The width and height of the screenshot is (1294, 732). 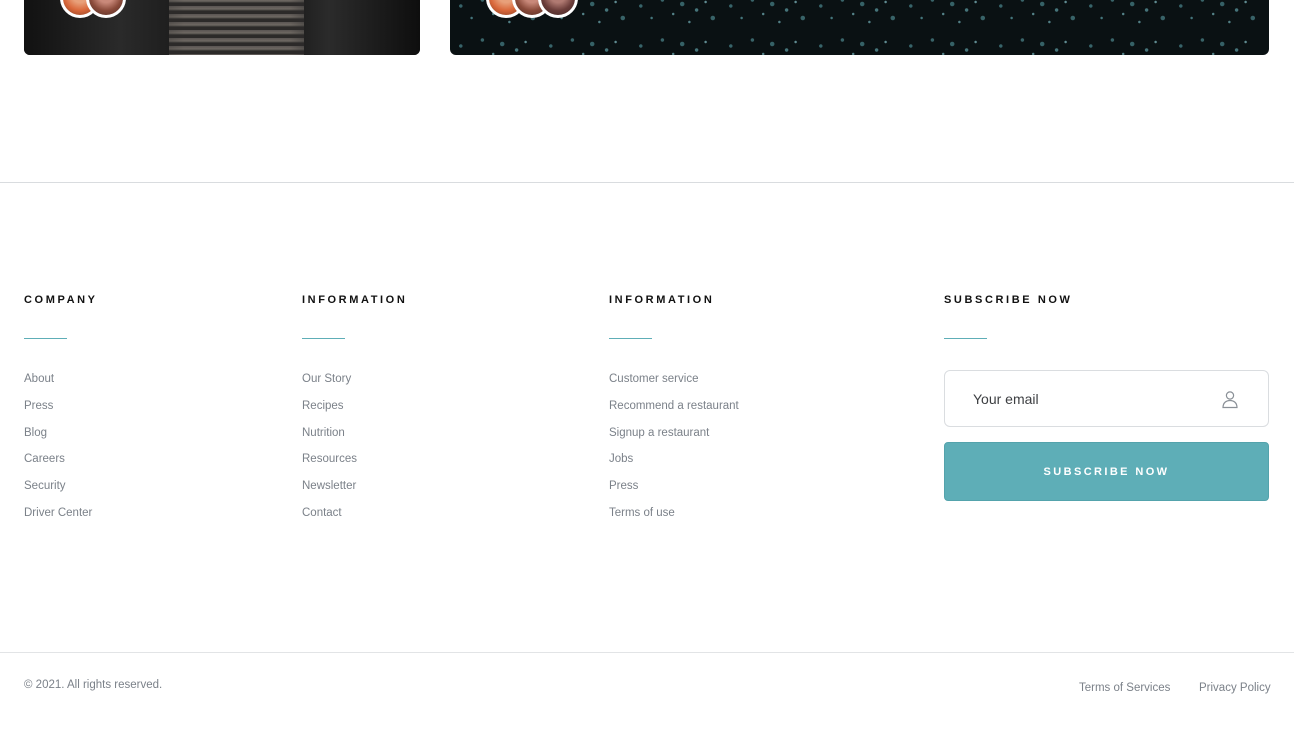 I want to click on footer-link-security: Security, so click(x=45, y=486).